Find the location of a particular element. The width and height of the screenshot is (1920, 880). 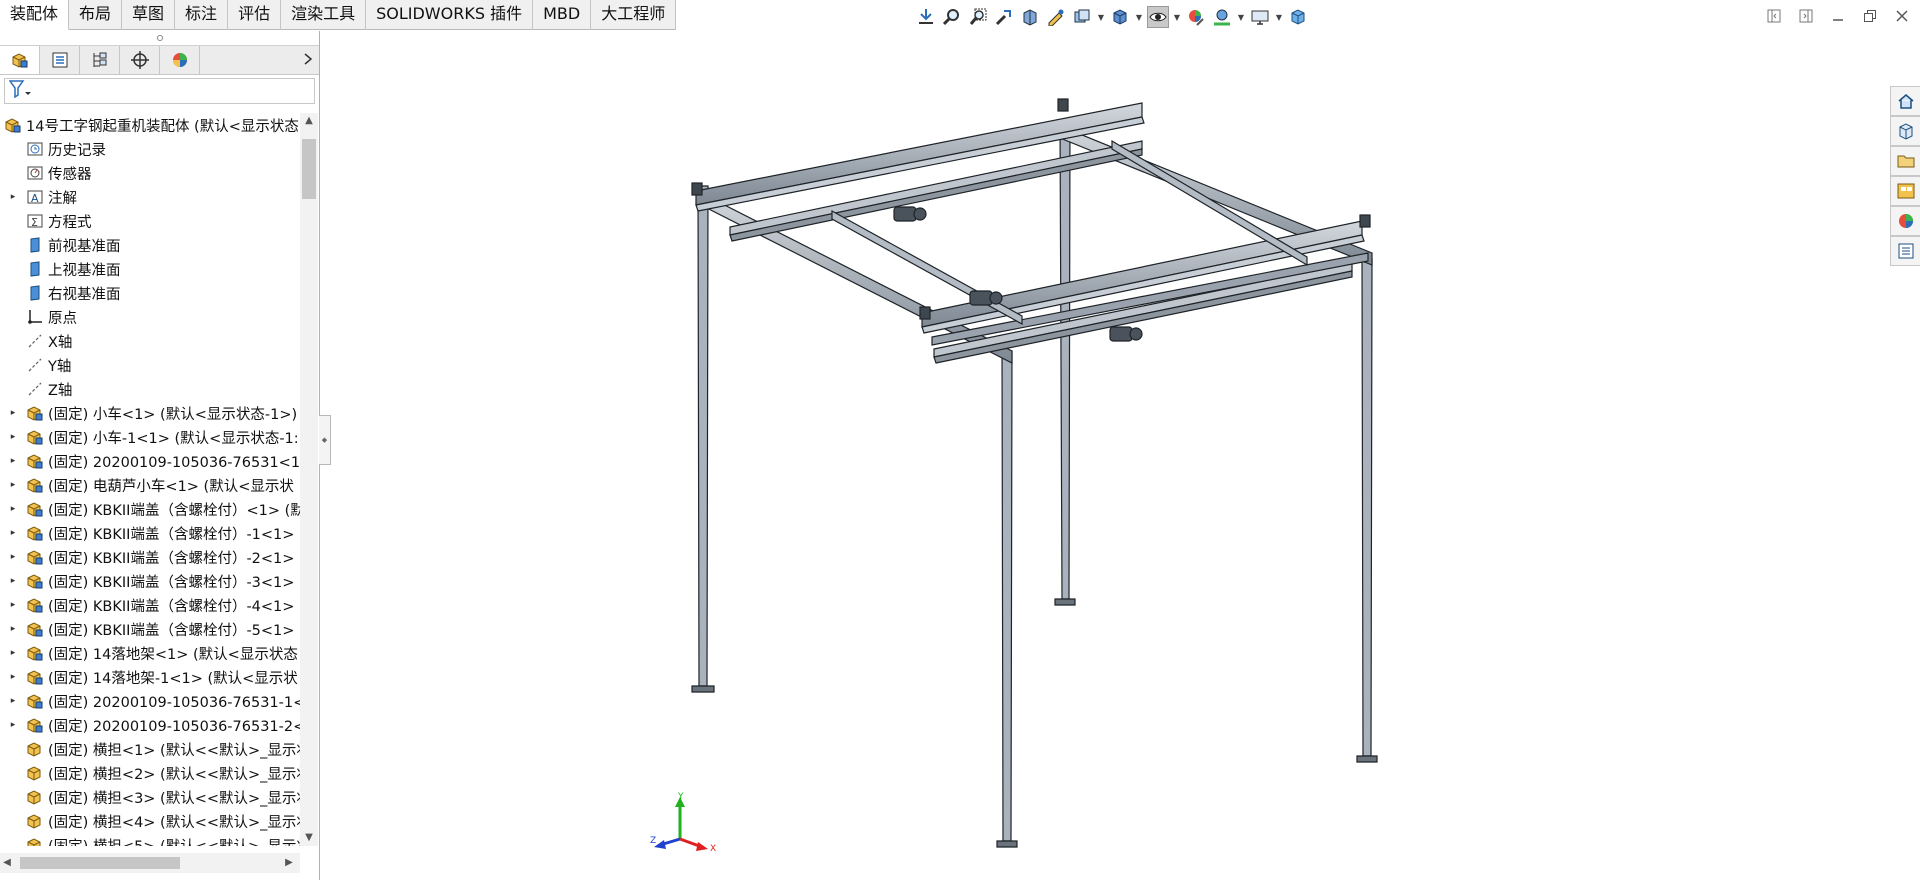

tree-item: (固定) 横担<3> (默认<<默认>_显示状 is located at coordinates (150, 797).